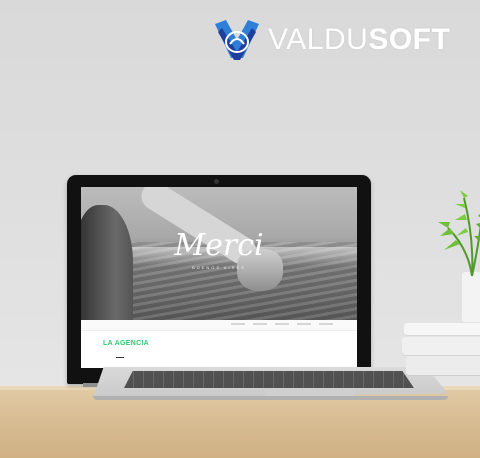 The height and width of the screenshot is (458, 480). Describe the element at coordinates (126, 343) in the screenshot. I see `section-title: LA AGENCIA` at that location.